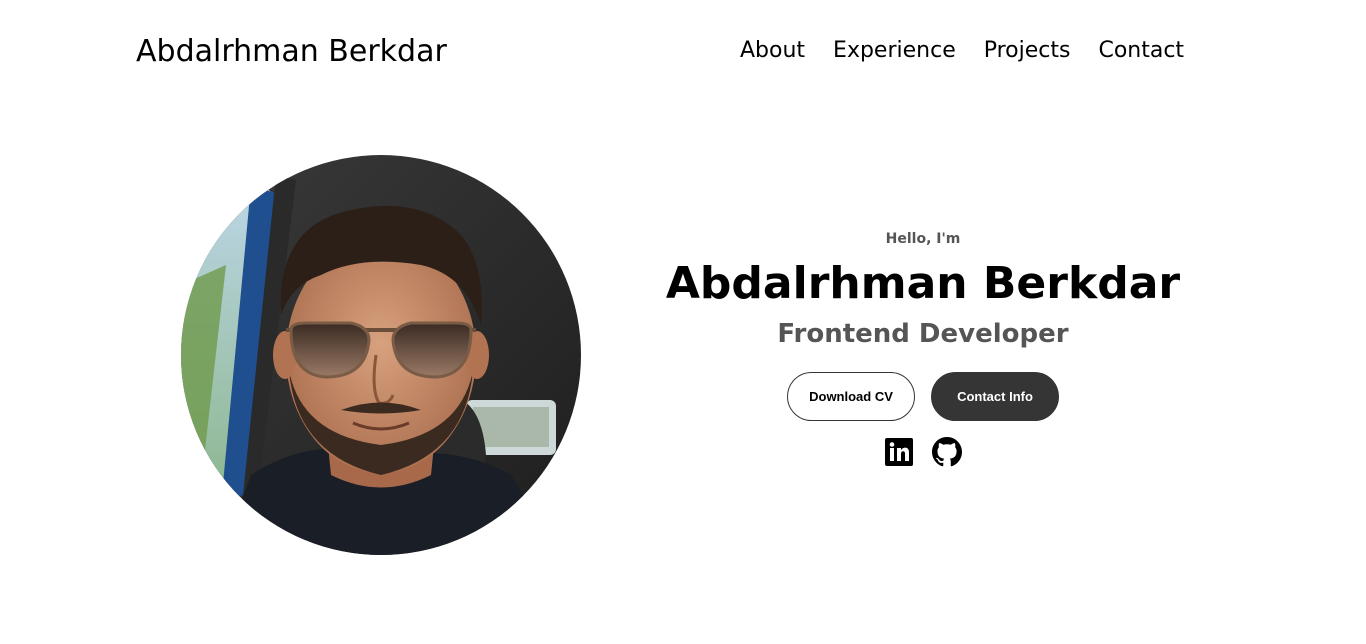 The height and width of the screenshot is (644, 1366). What do you see at coordinates (923, 239) in the screenshot?
I see `greeting-text: Hello, I'm` at bounding box center [923, 239].